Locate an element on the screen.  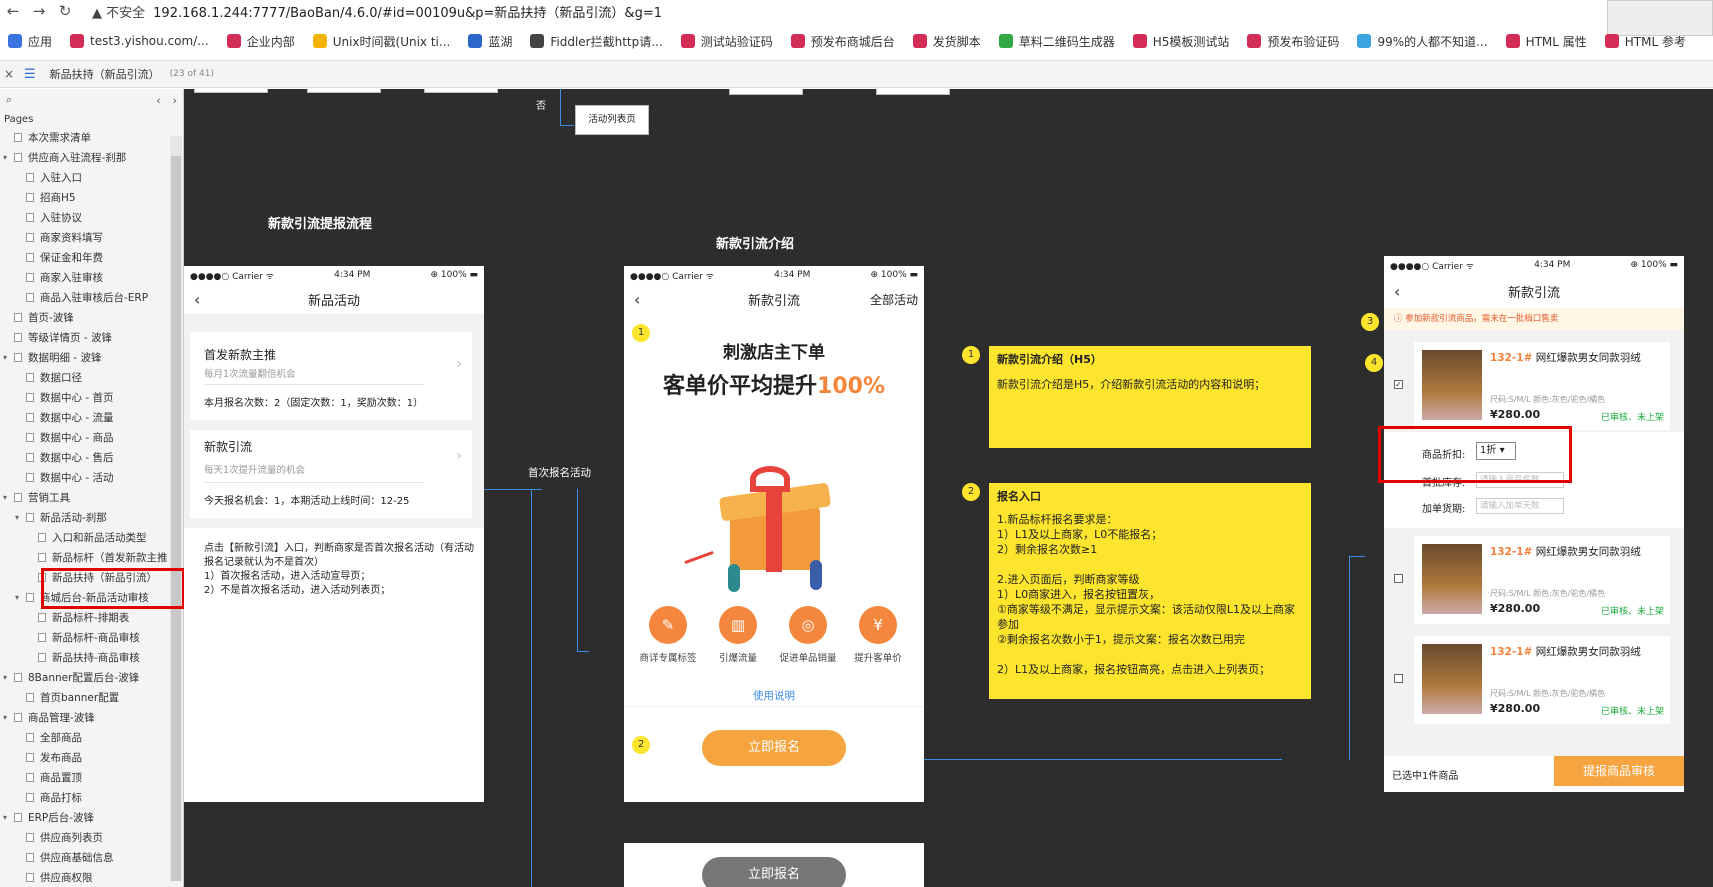
sidebar-page-item: 本次需求清单 is located at coordinates (91, 138).